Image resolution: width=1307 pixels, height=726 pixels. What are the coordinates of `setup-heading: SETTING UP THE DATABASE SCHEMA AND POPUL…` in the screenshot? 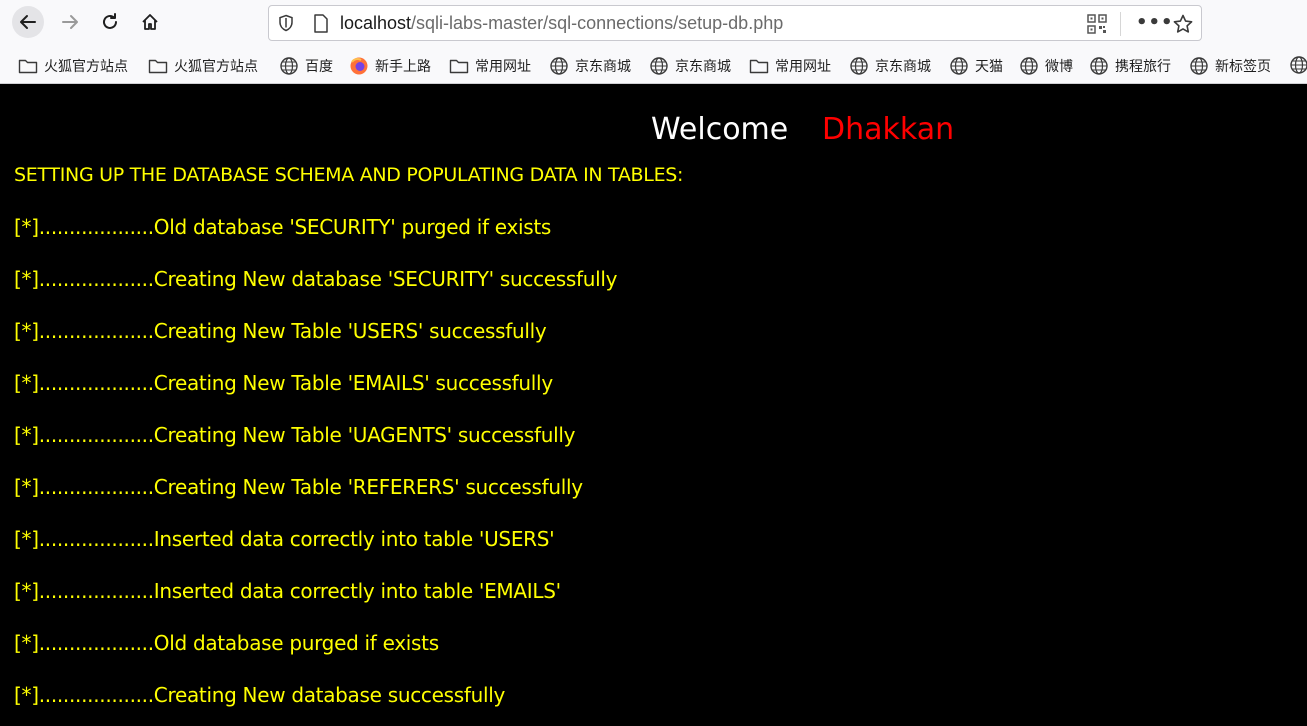 It's located at (349, 175).